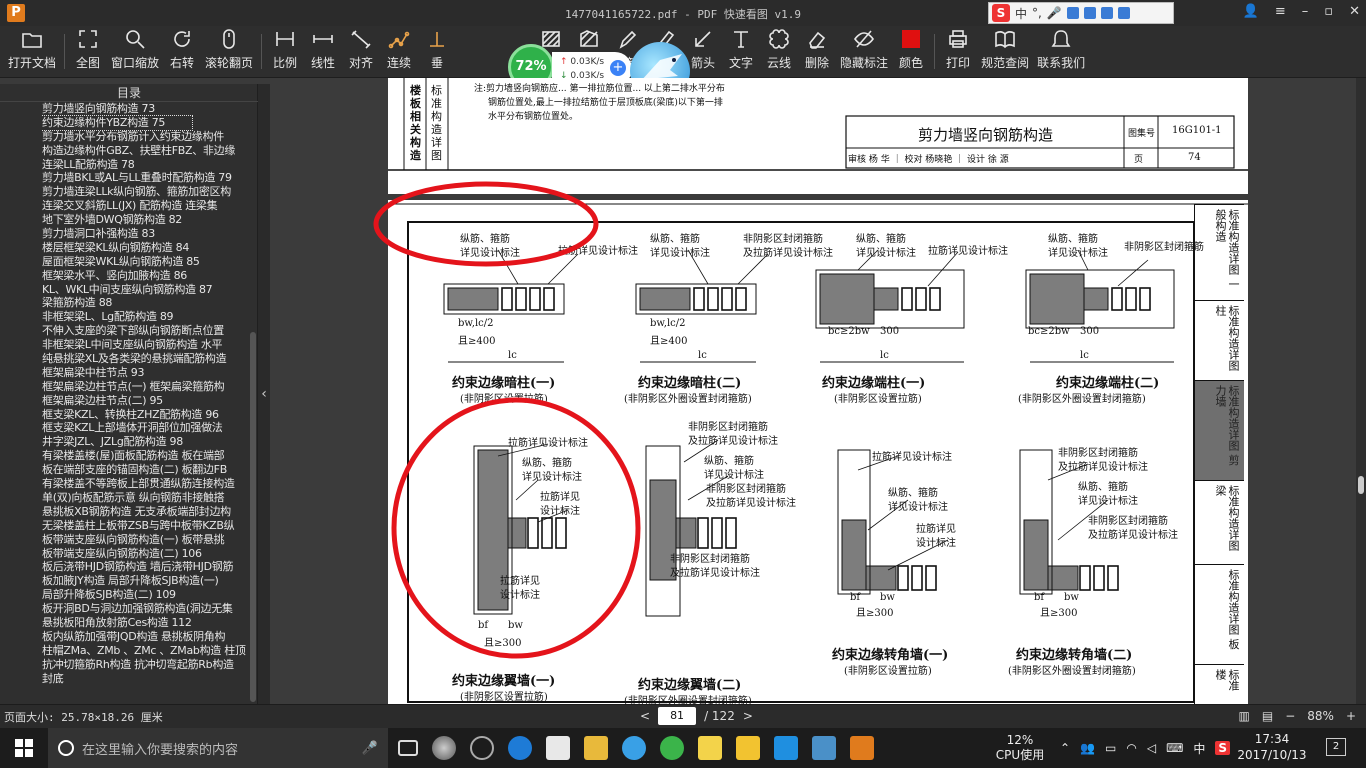  I want to click on file-explorer-icon, so click(596, 748).